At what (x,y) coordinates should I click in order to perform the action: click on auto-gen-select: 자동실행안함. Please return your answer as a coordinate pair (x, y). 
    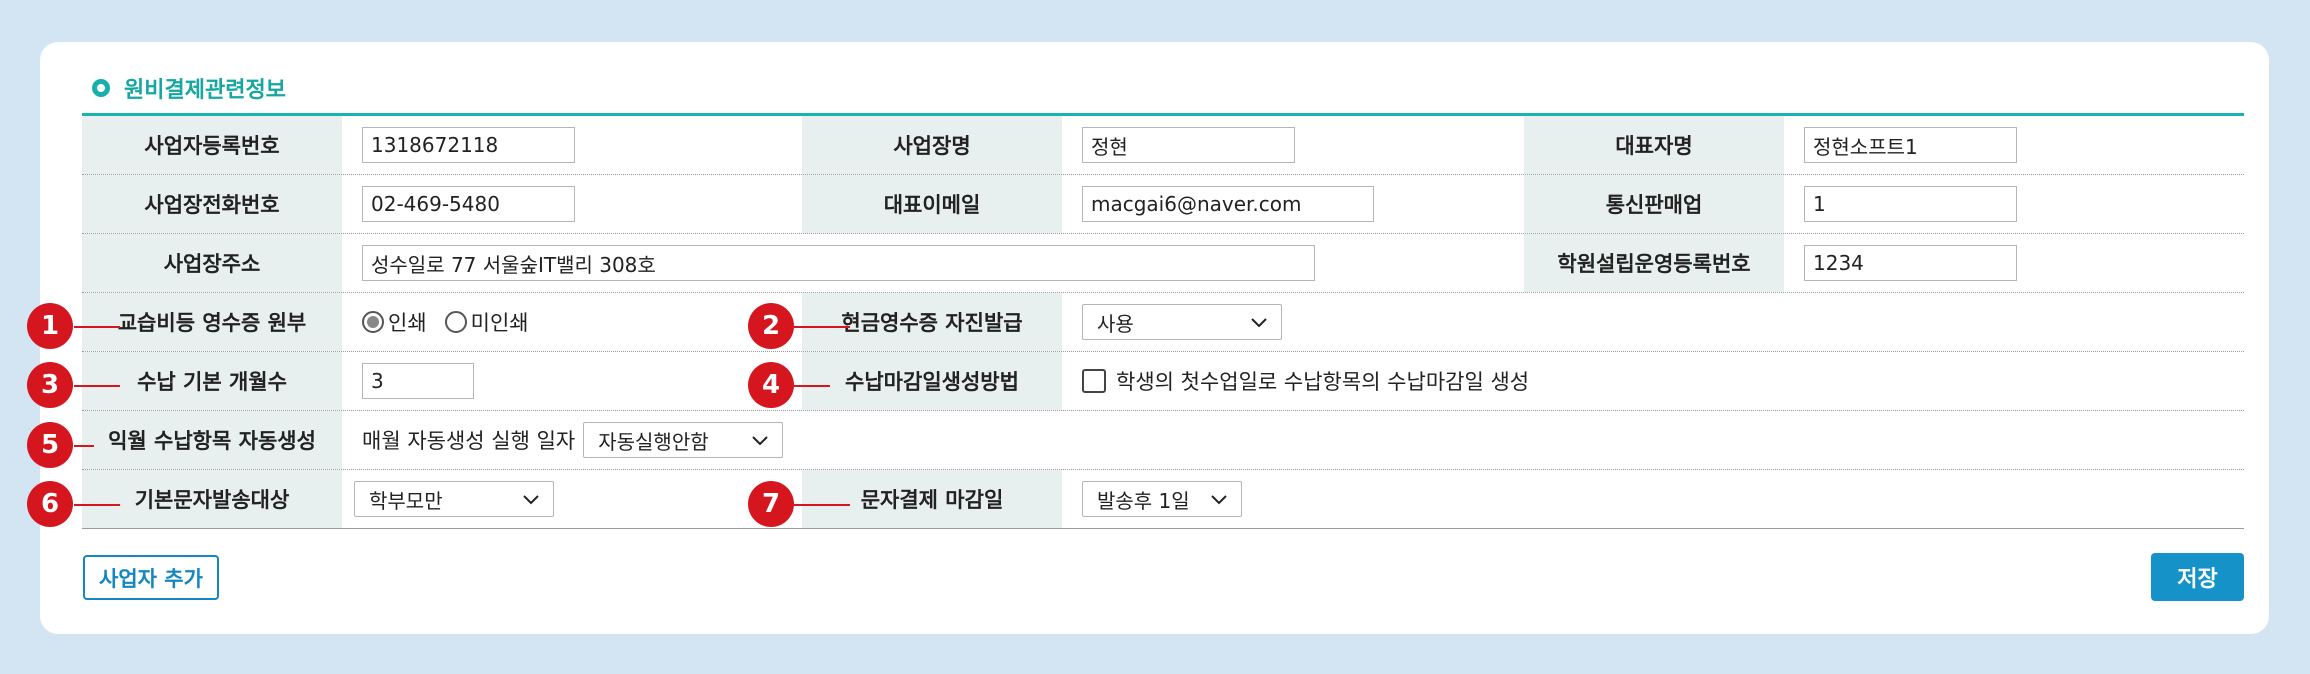
    Looking at the image, I should click on (683, 440).